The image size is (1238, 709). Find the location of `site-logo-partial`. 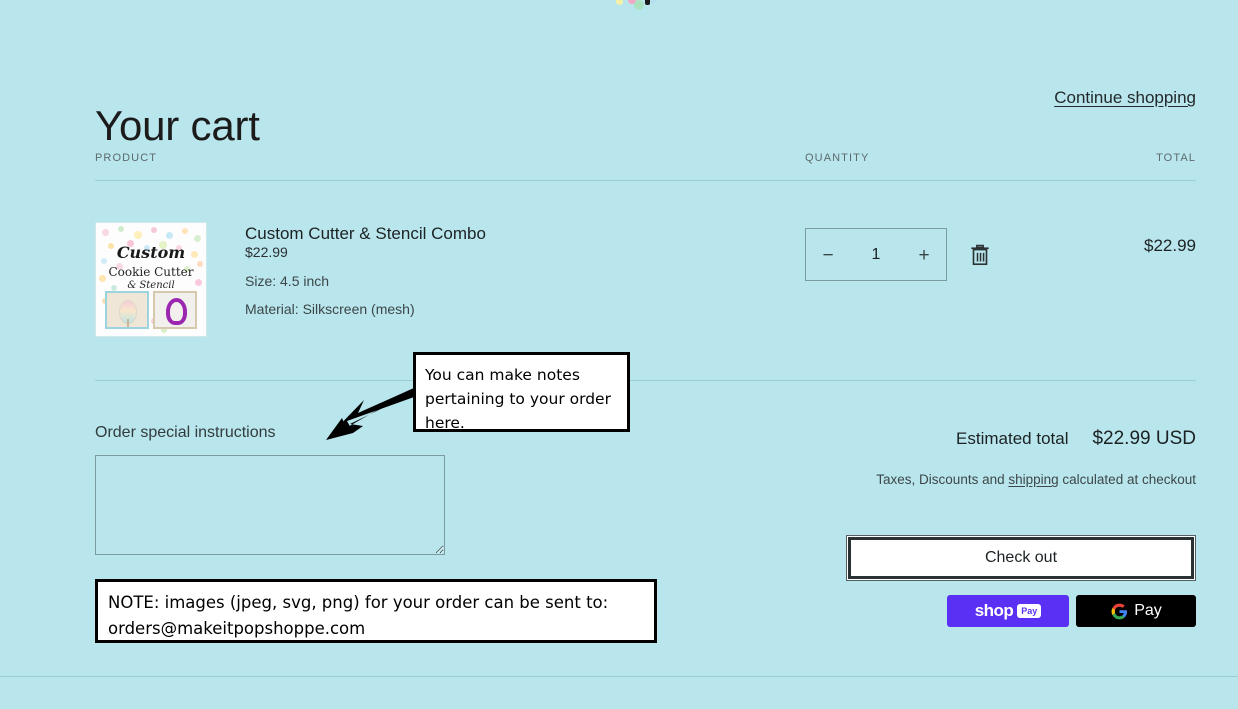

site-logo-partial is located at coordinates (619, 5).